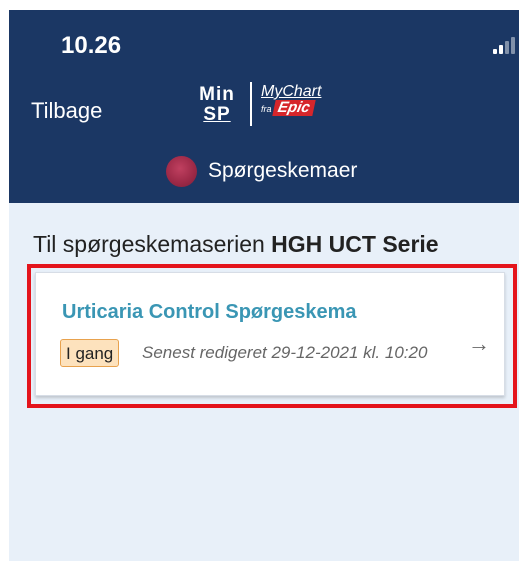 The width and height of the screenshot is (520, 561). Describe the element at coordinates (209, 312) in the screenshot. I see `questionnaire-title: Urticaria Control Spørgeskema` at that location.